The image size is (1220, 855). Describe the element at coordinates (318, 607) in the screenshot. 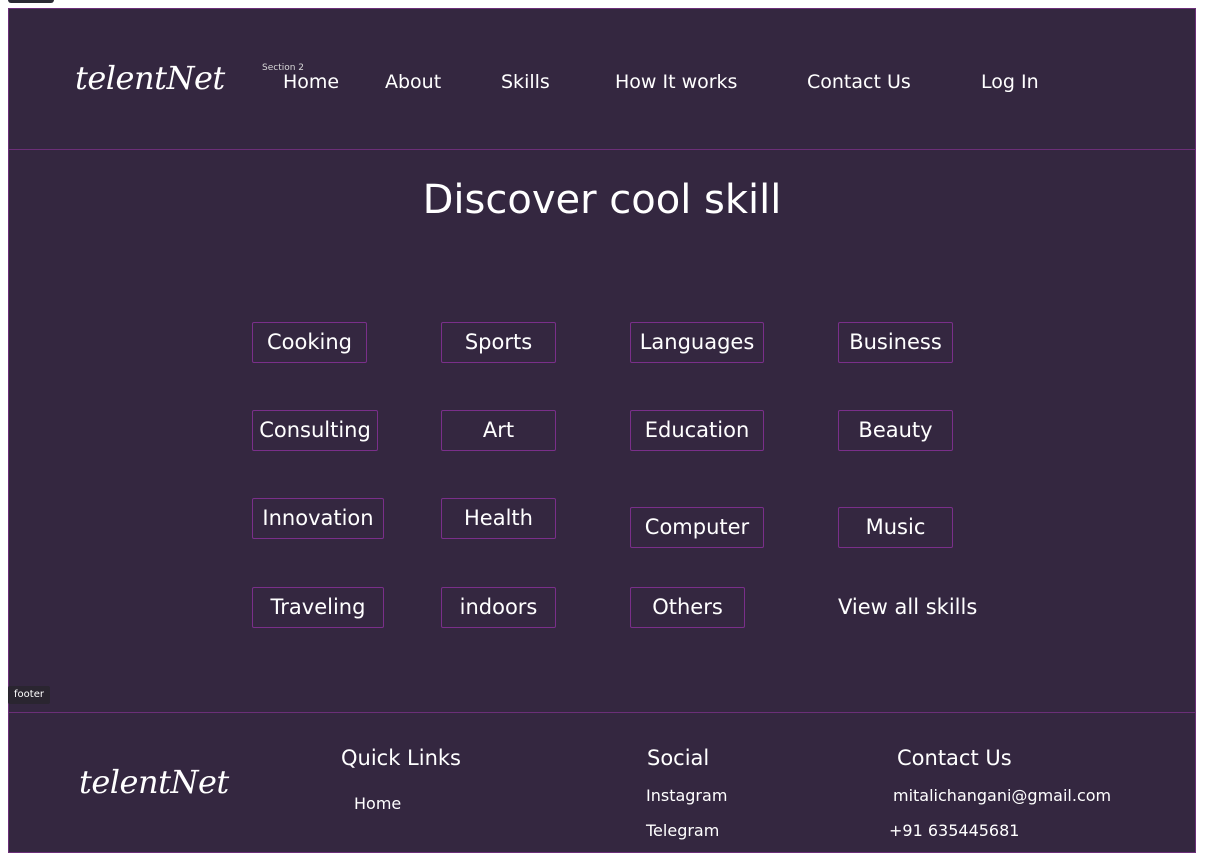

I see `skill-button-traveling: Traveling` at that location.